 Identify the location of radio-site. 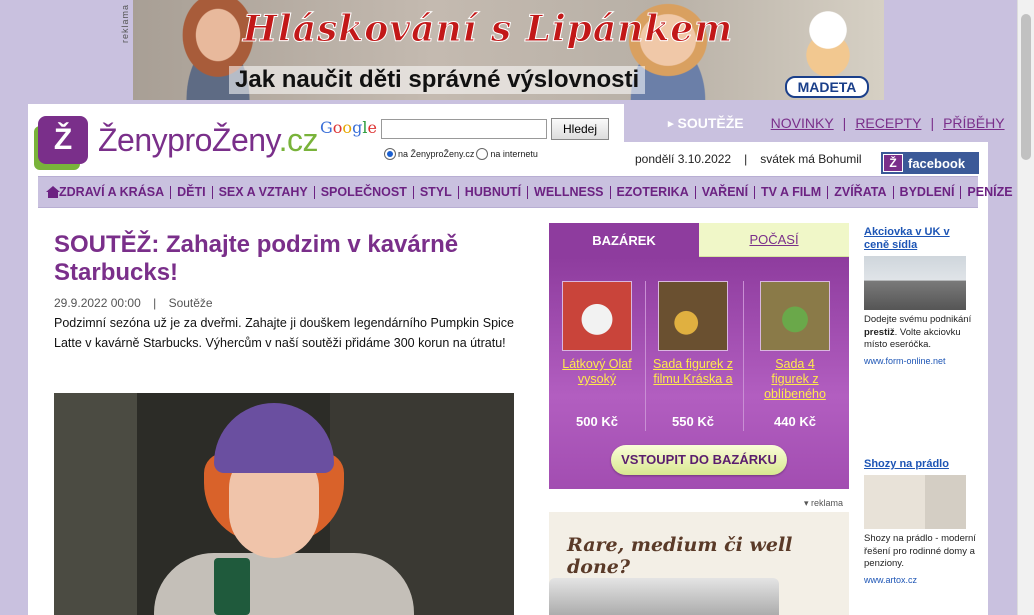
(390, 154).